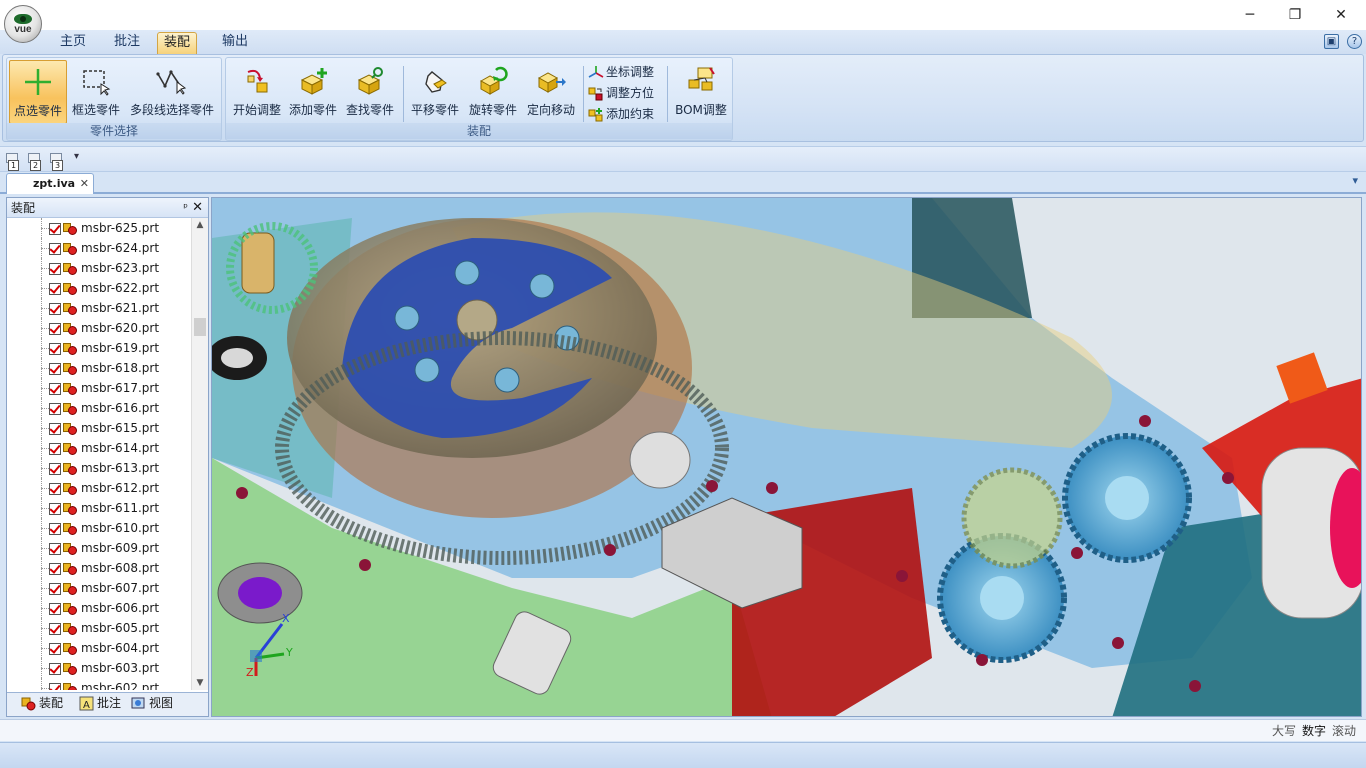 The height and width of the screenshot is (768, 1366). I want to click on start-adjust-button: 开始调整, so click(257, 92).